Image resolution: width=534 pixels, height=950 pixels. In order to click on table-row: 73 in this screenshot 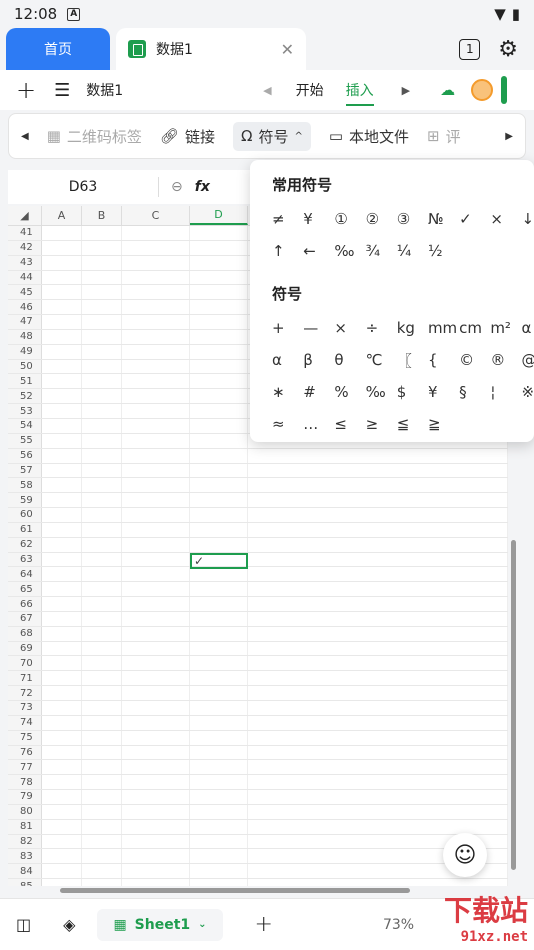, I will do `click(258, 708)`.